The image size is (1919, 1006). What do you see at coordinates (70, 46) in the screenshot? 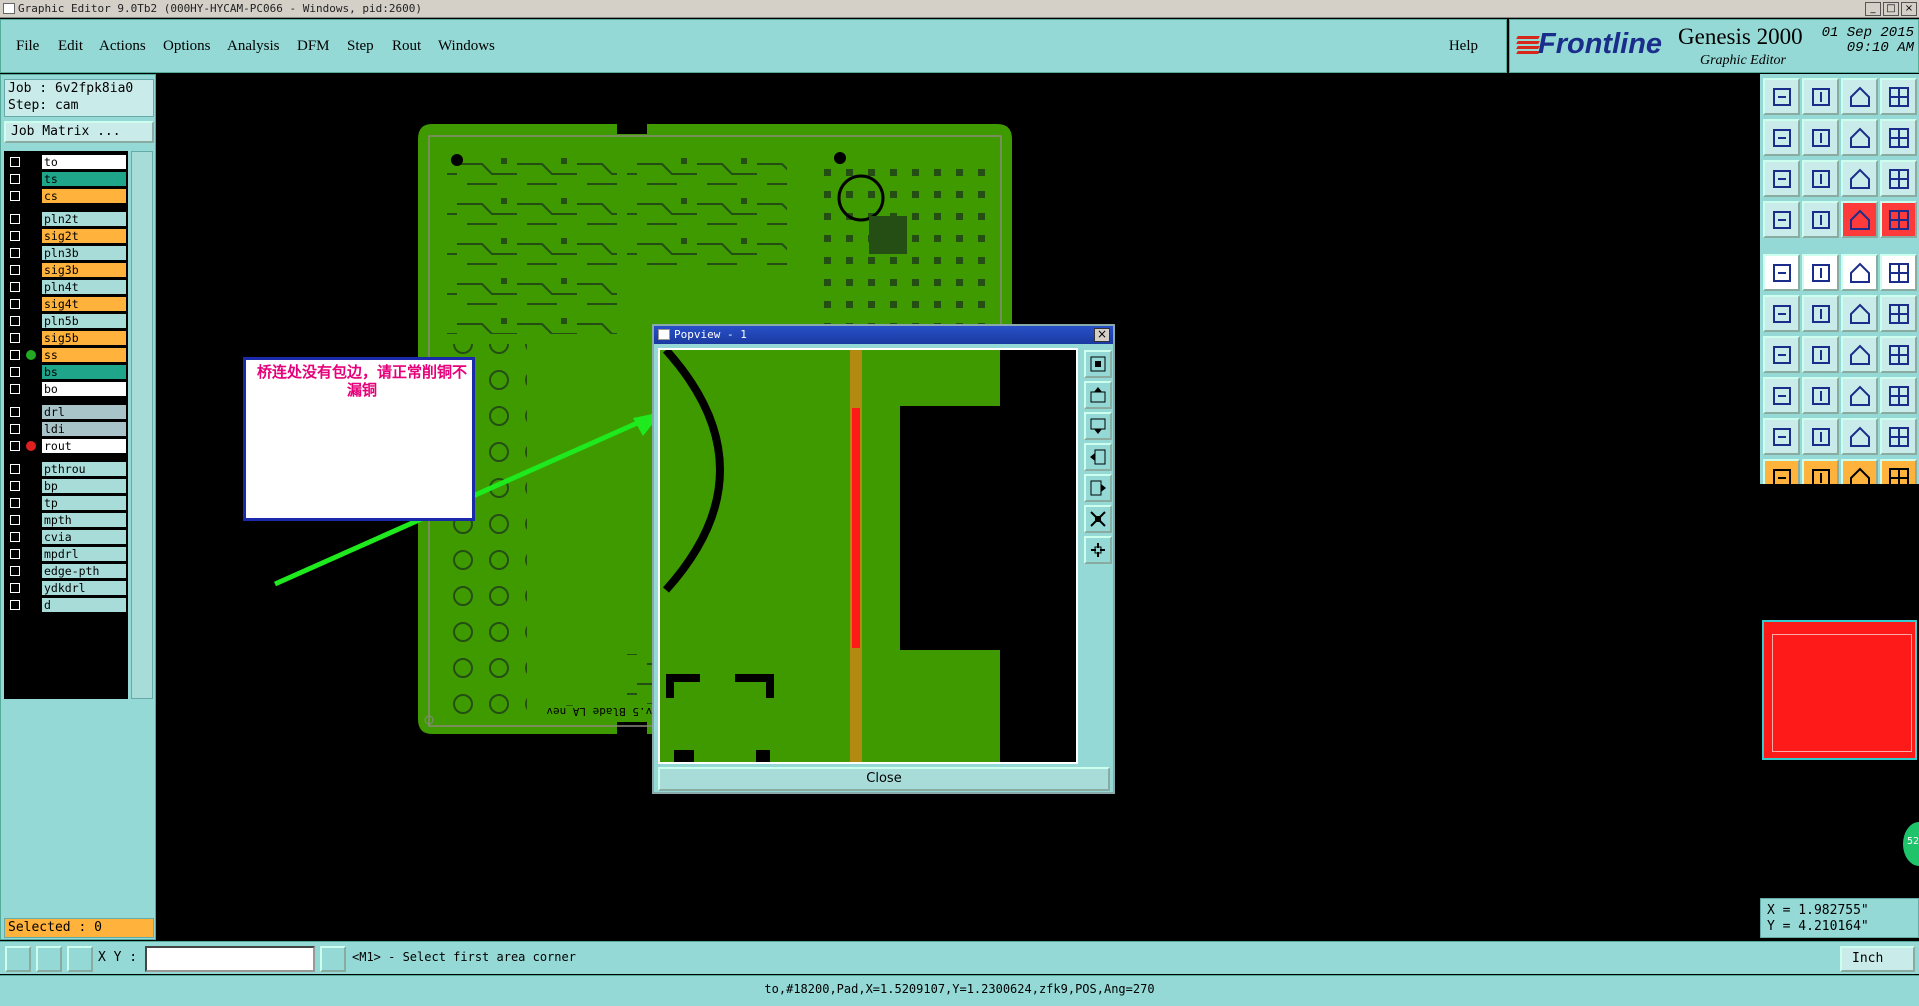
I see `menu-edit: Edit` at bounding box center [70, 46].